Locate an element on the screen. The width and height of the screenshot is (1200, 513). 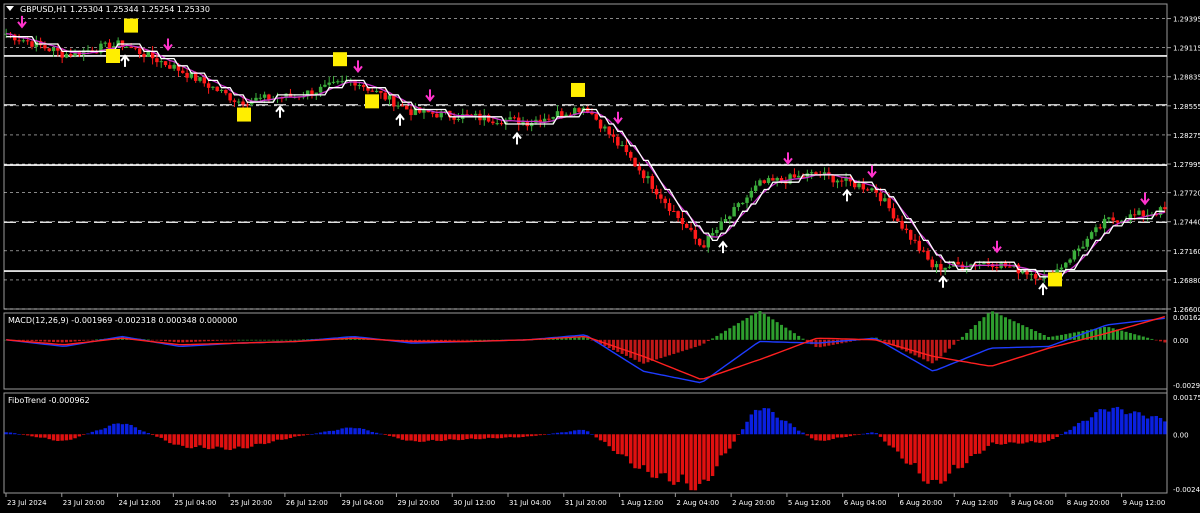
signal-box-icon is located at coordinates (1055, 279).